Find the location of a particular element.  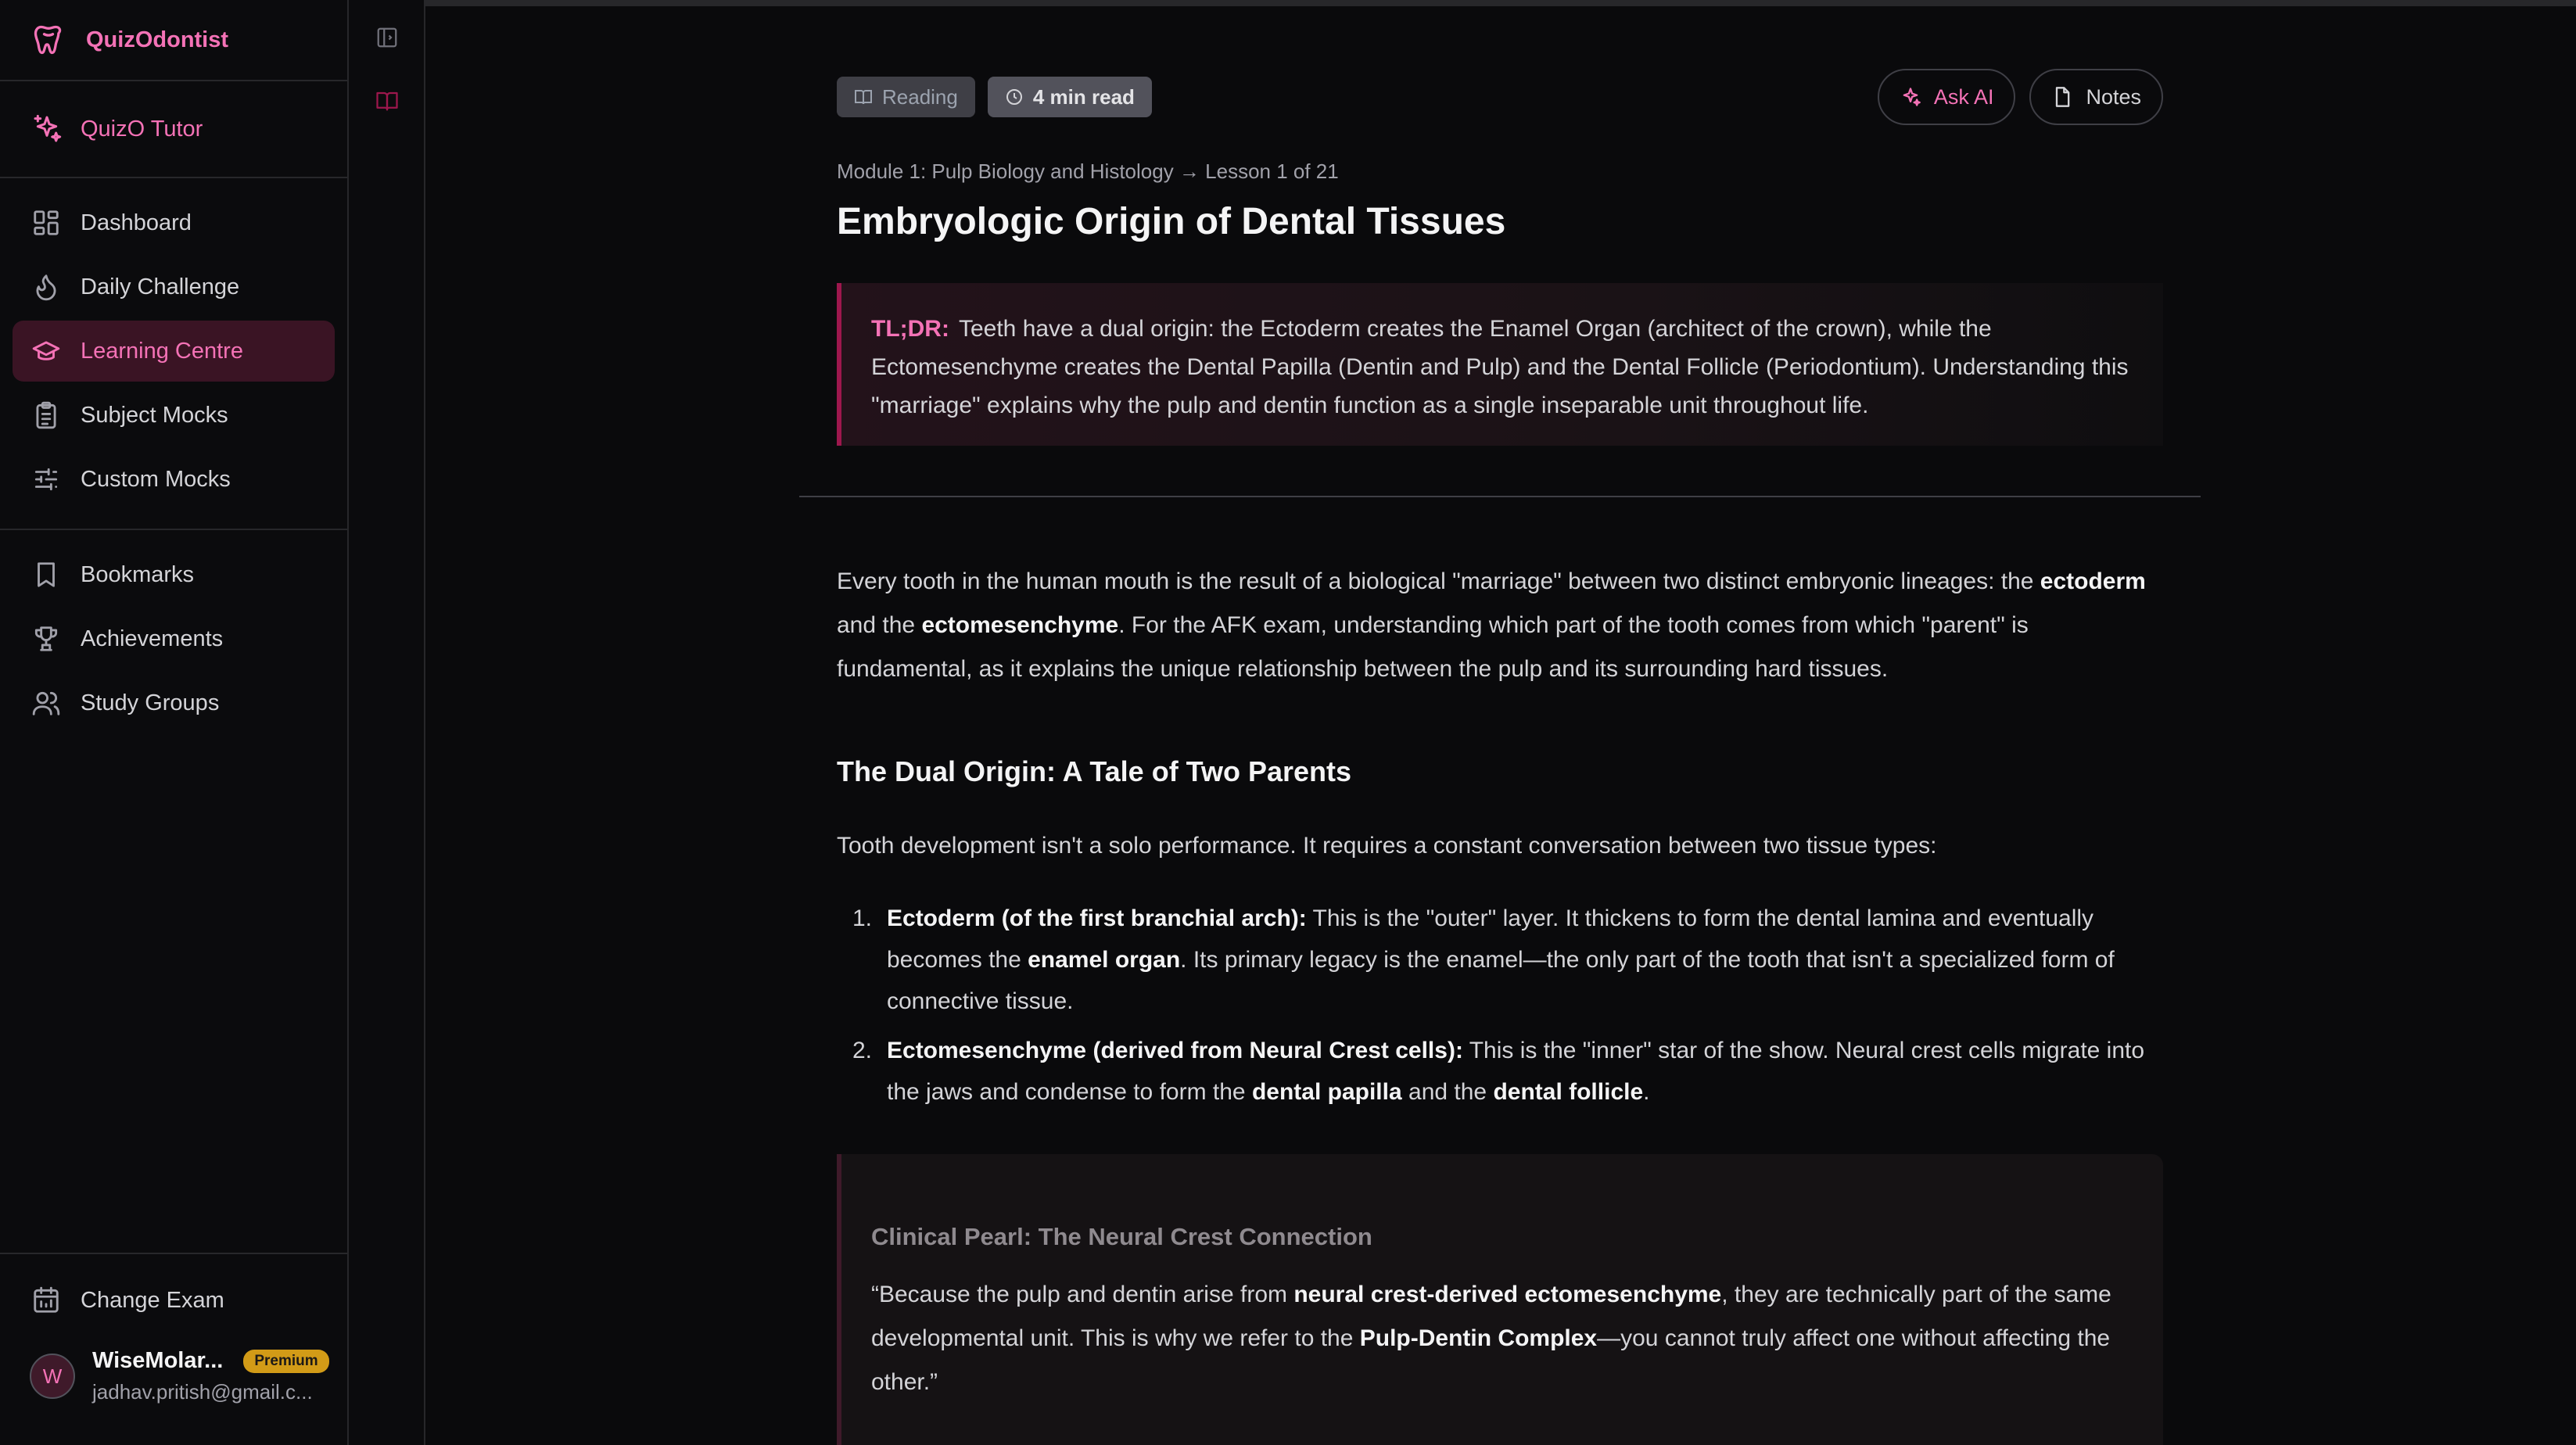

list-term: dental follicle is located at coordinates (1569, 1092).